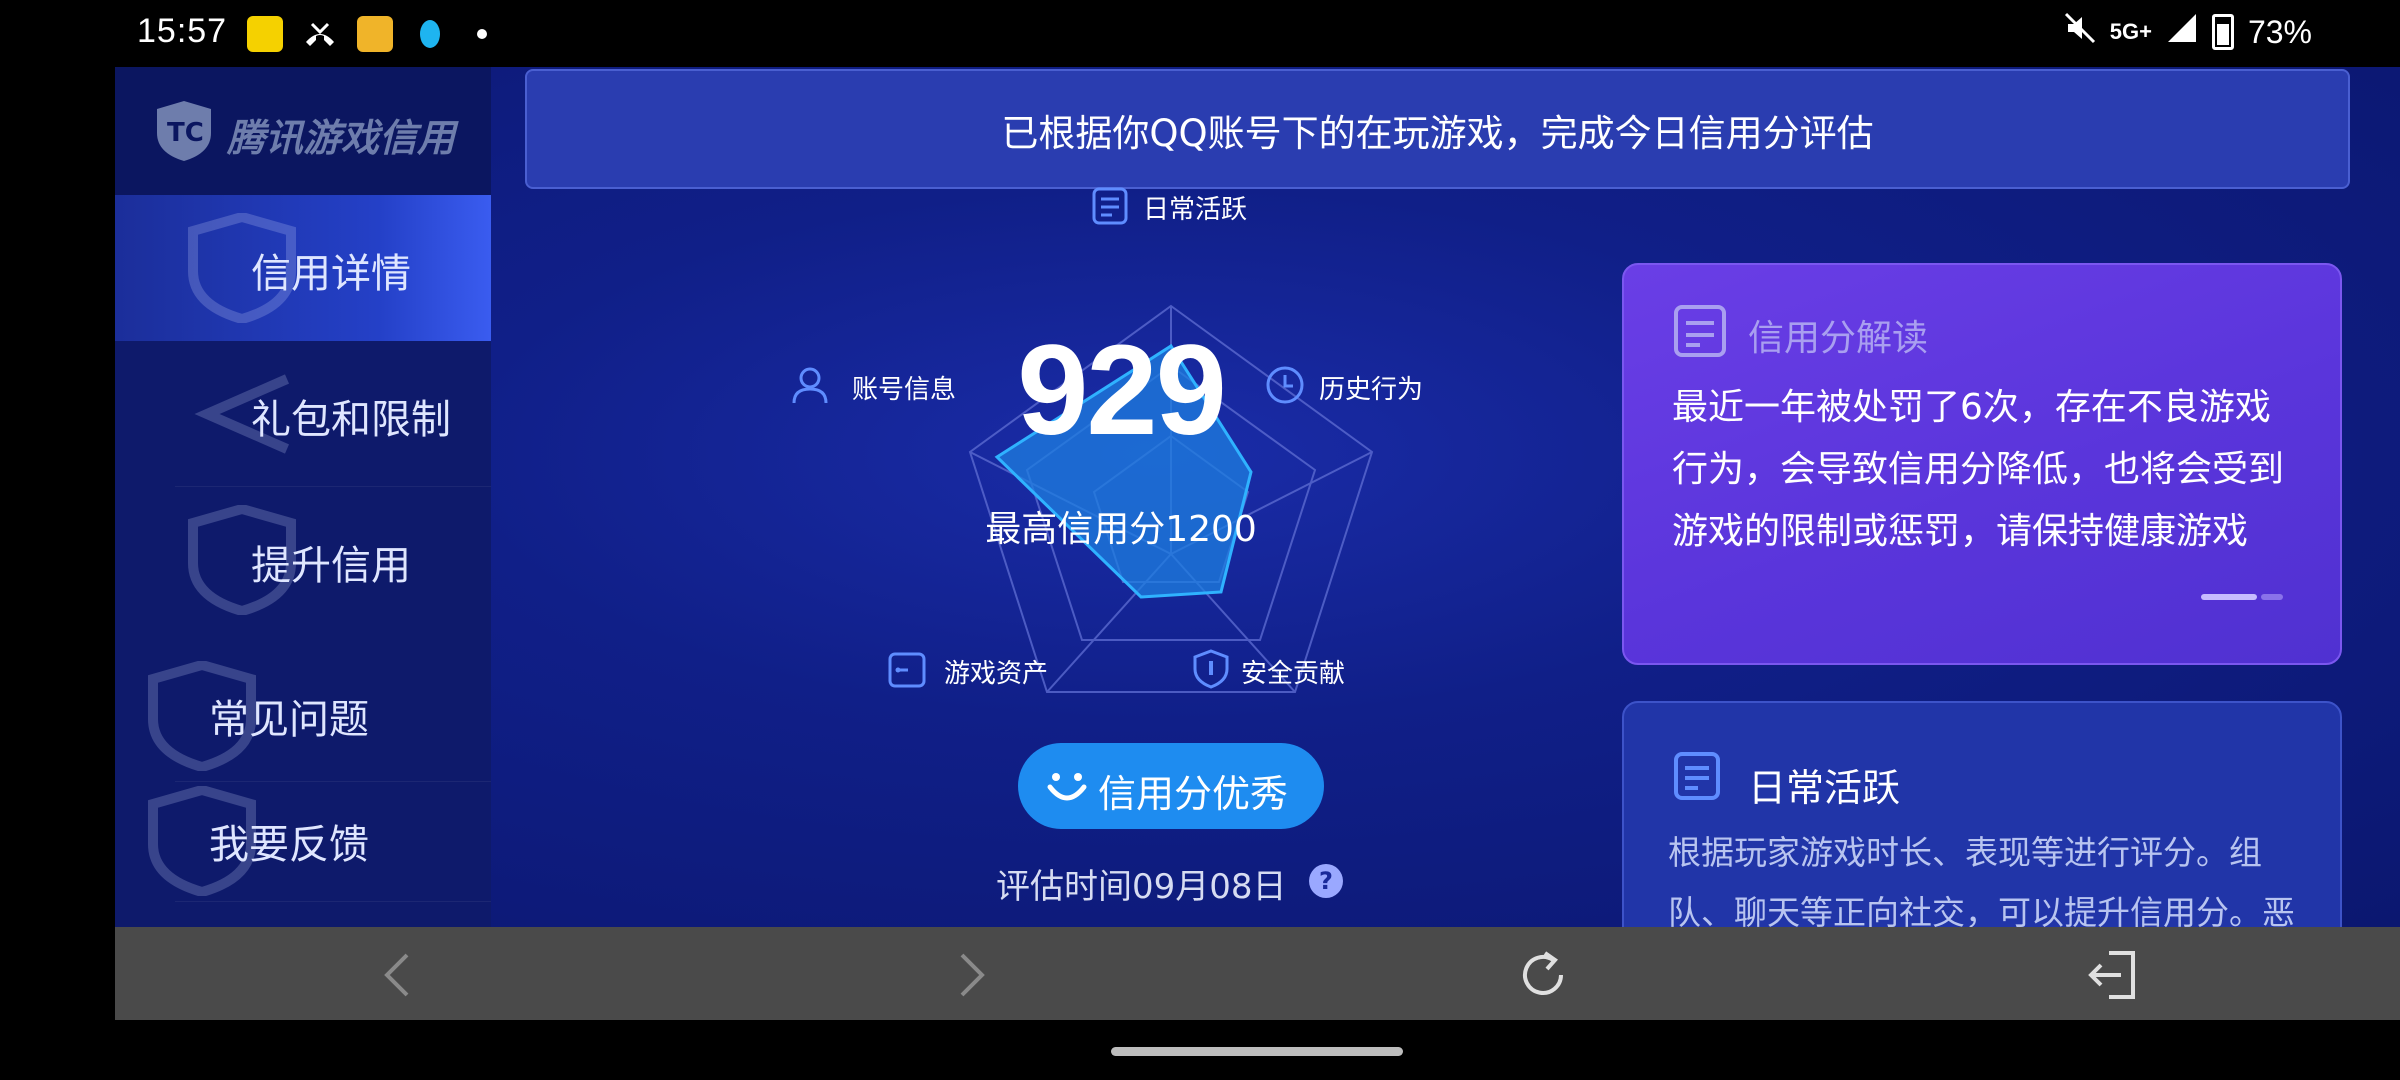 The height and width of the screenshot is (1080, 2400). What do you see at coordinates (2113, 975) in the screenshot?
I see `exit-icon` at bounding box center [2113, 975].